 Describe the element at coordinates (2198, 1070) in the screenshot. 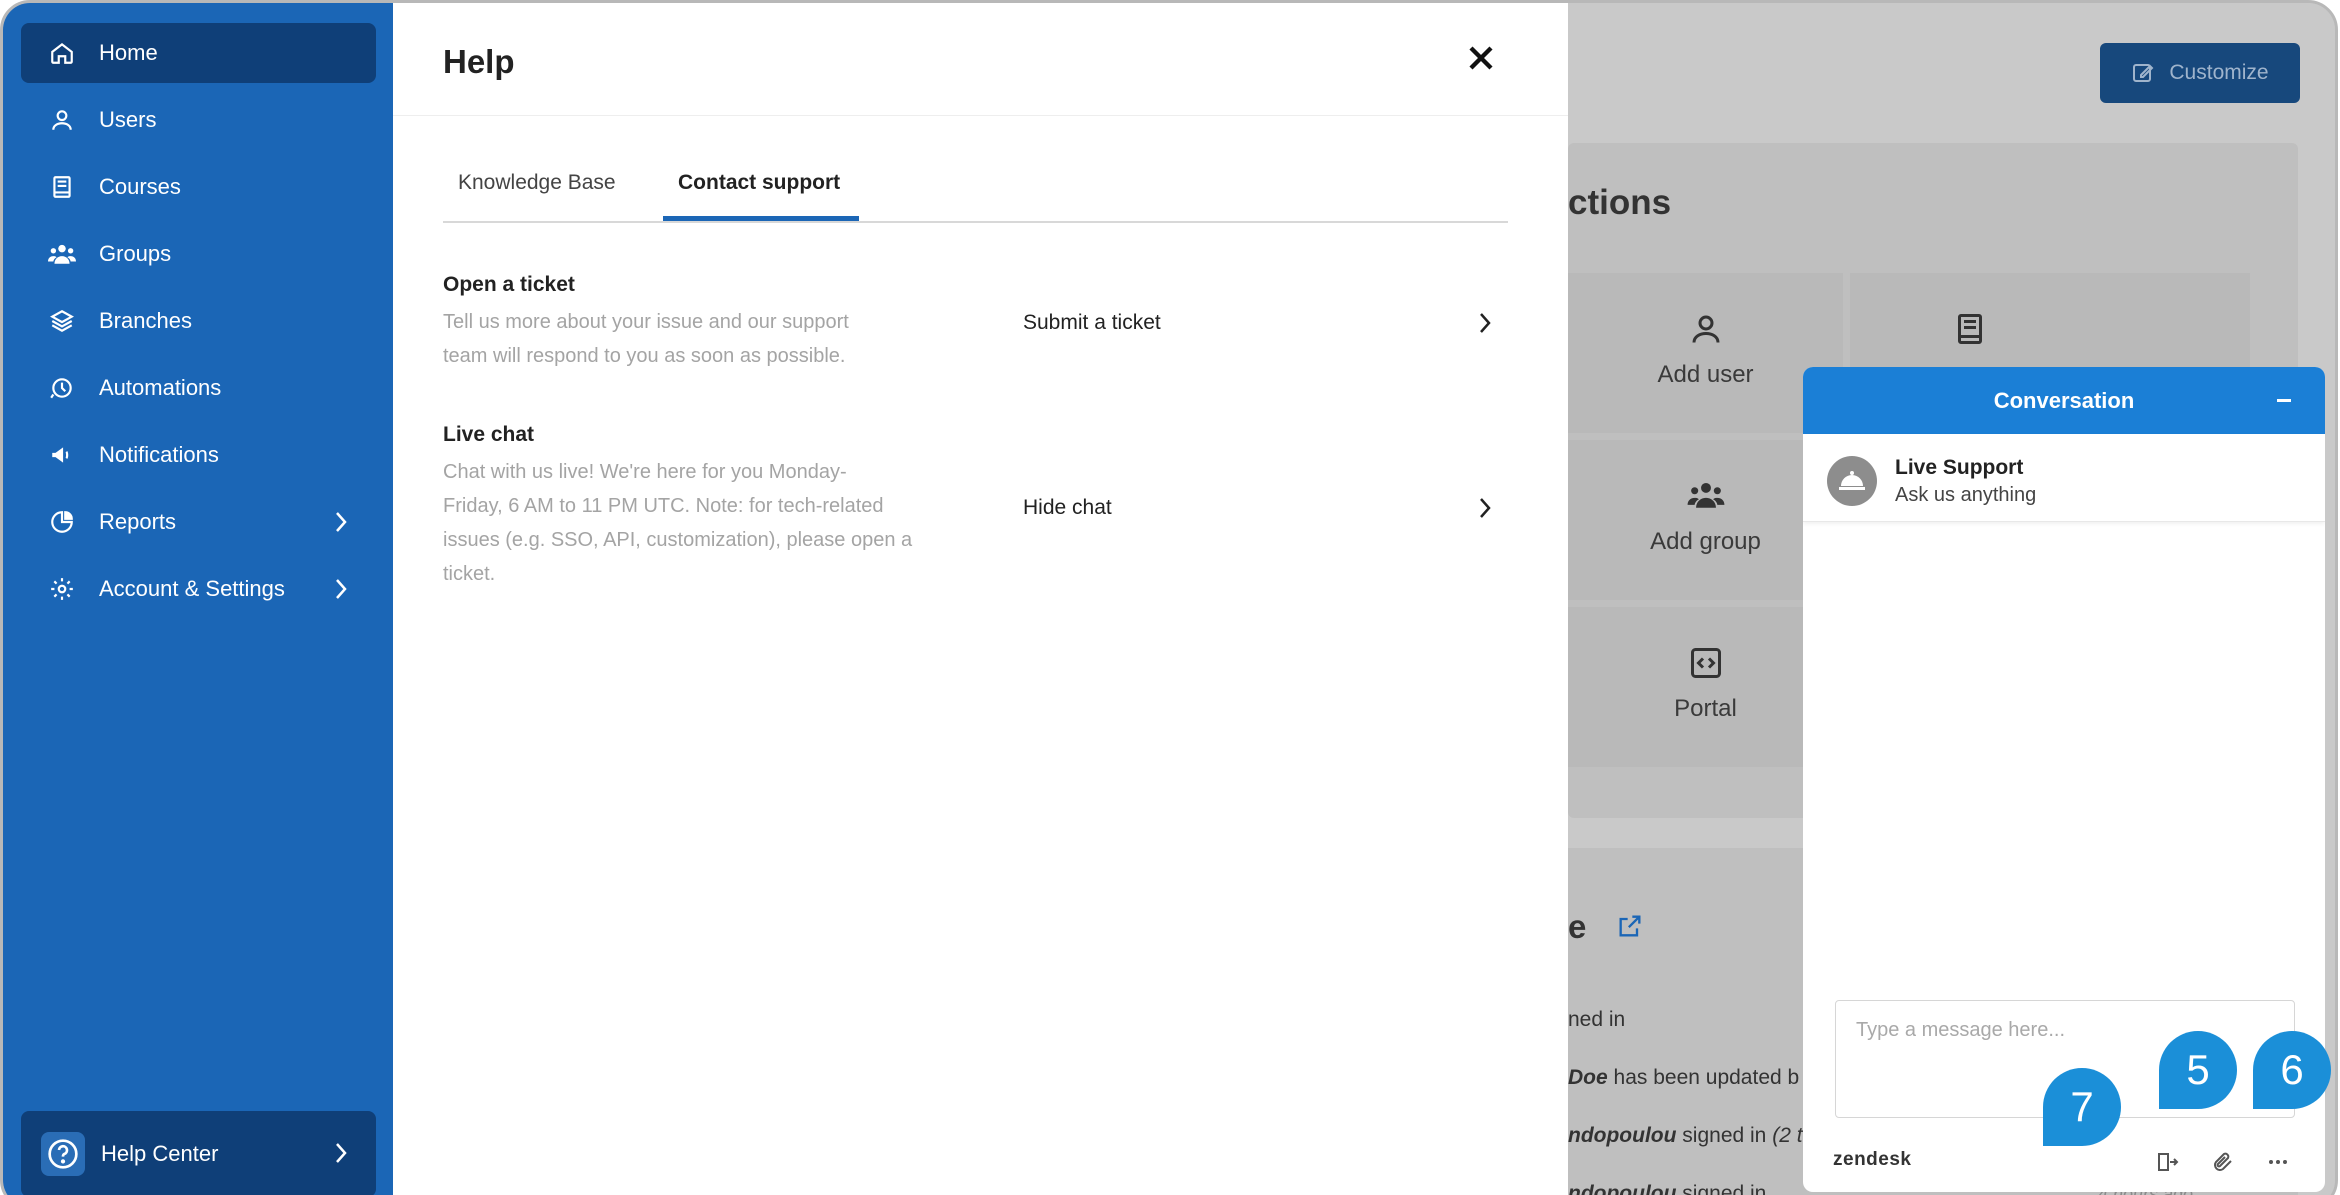

I see `callout-marker-5: 5` at that location.